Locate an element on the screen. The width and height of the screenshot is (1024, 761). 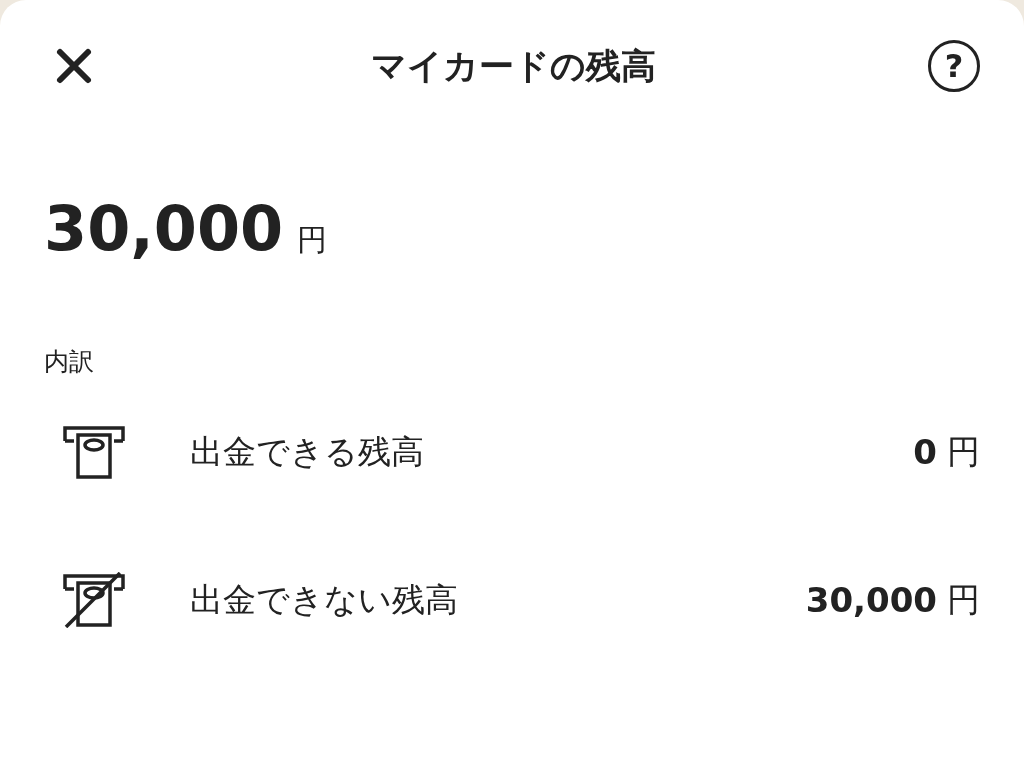
close-icon is located at coordinates (74, 66).